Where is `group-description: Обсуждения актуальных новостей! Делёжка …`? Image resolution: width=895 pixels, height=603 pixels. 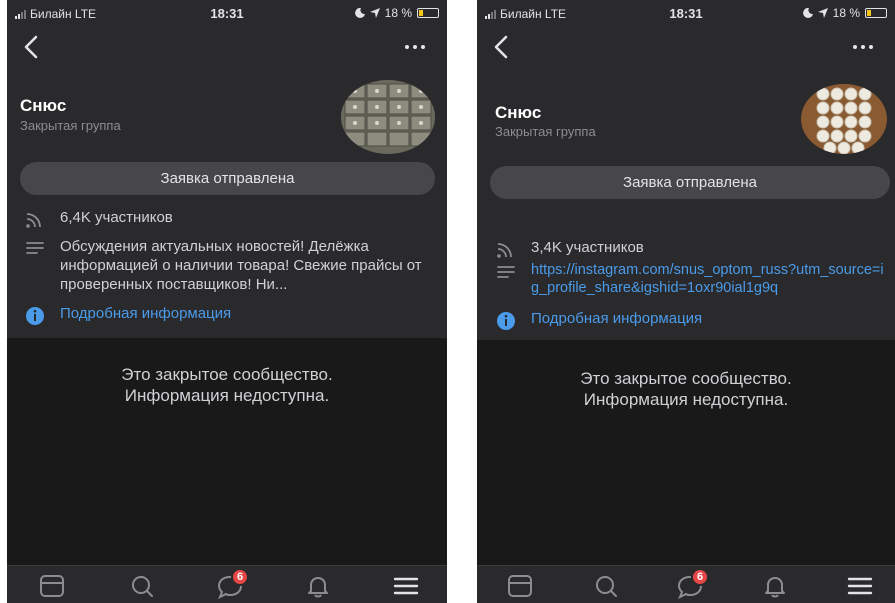 group-description: Обсуждения актуальных новостей! Делёжка … is located at coordinates (241, 265).